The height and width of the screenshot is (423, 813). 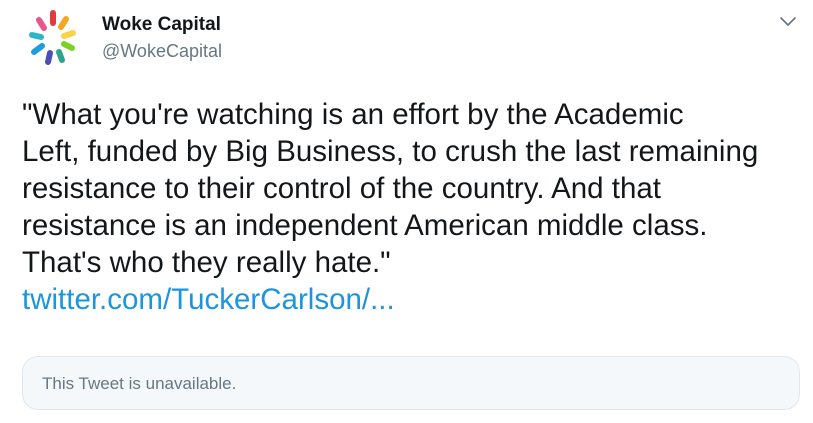 What do you see at coordinates (162, 38) in the screenshot?
I see `author-block: Woke Capital @WokeCapital` at bounding box center [162, 38].